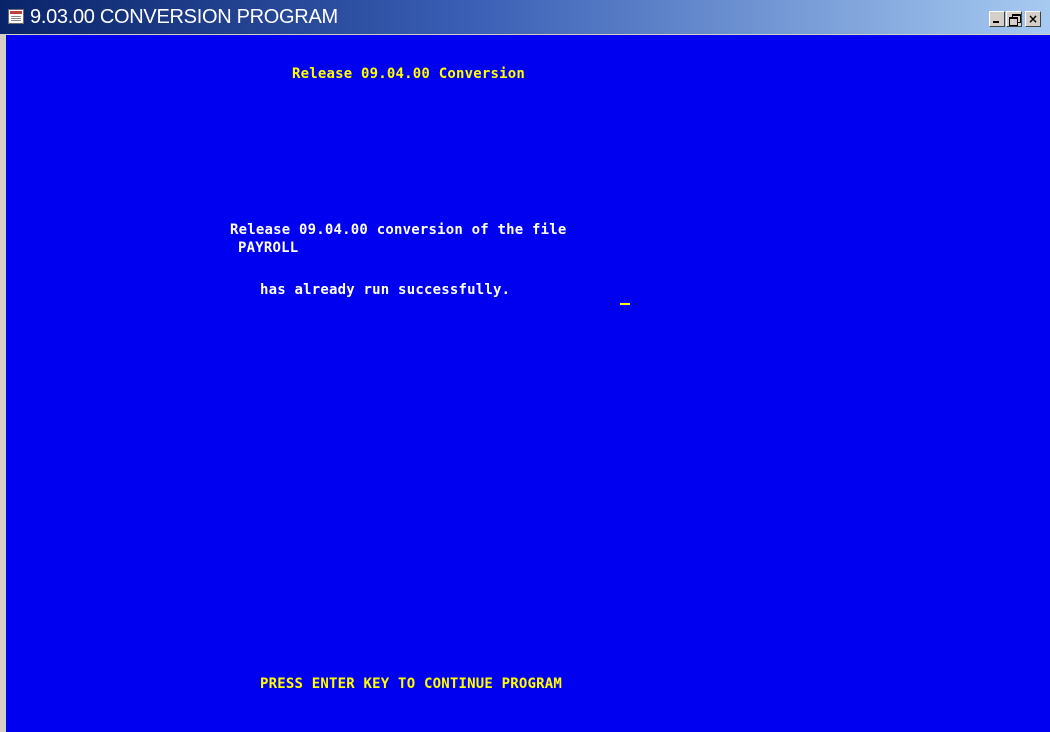 The width and height of the screenshot is (1050, 732). I want to click on continue-prompt: PRESS ENTER KEY TO CONTINUE PROGRAM, so click(411, 684).